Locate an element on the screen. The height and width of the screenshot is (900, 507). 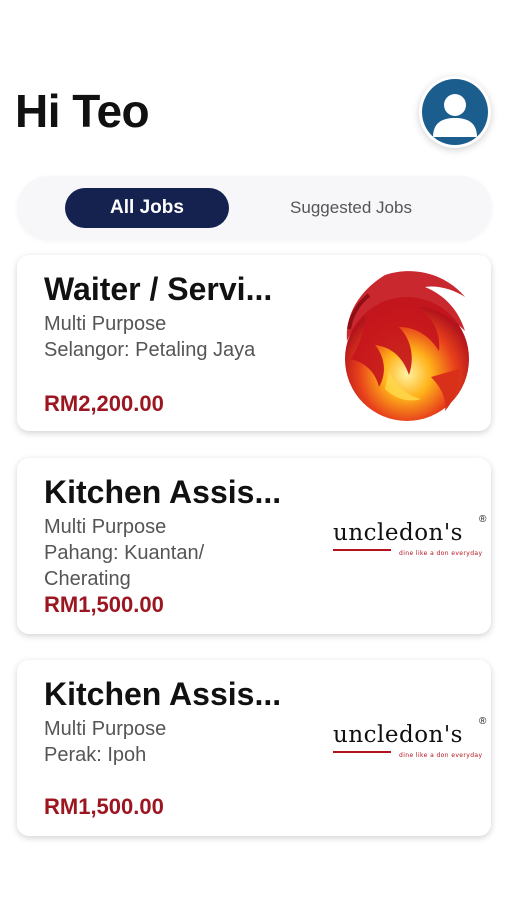
user-icon is located at coordinates (455, 112).